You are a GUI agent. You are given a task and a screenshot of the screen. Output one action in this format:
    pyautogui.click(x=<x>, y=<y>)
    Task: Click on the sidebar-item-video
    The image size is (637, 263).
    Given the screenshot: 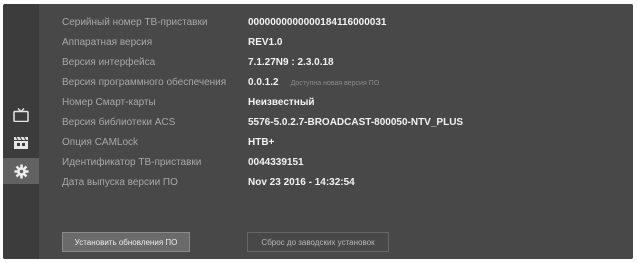 What is the action you would take?
    pyautogui.click(x=21, y=143)
    